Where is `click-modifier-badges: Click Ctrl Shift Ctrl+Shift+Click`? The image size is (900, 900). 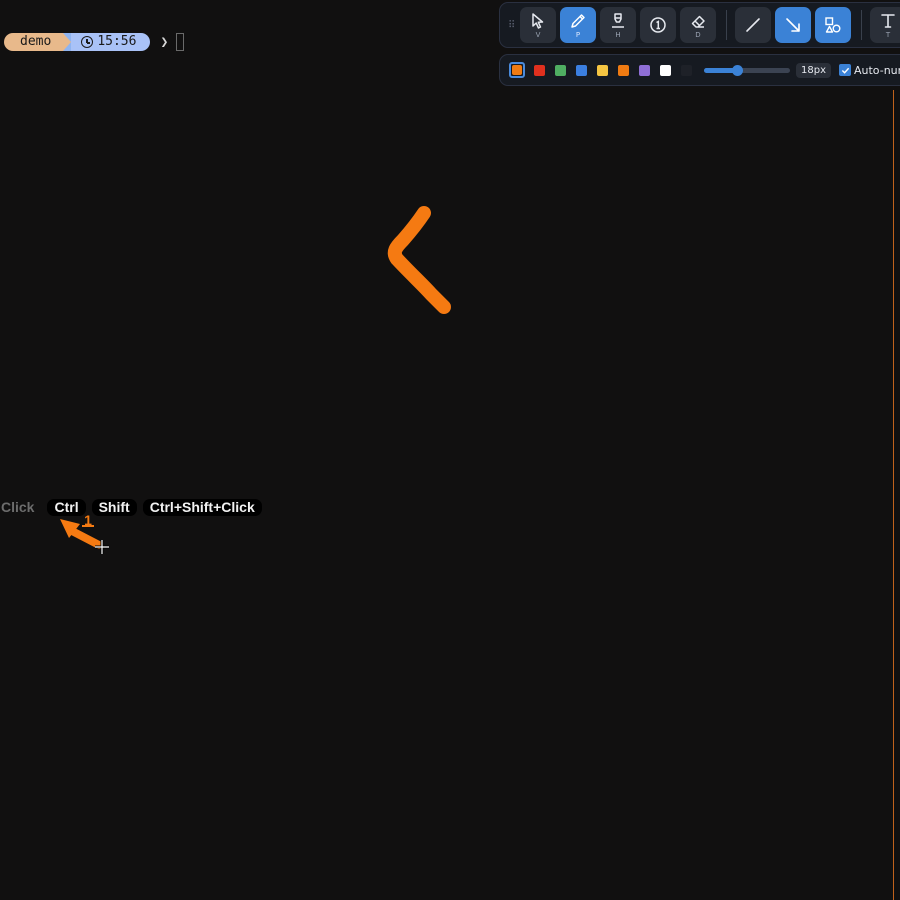 click-modifier-badges: Click Ctrl Shift Ctrl+Shift+Click is located at coordinates (134, 507).